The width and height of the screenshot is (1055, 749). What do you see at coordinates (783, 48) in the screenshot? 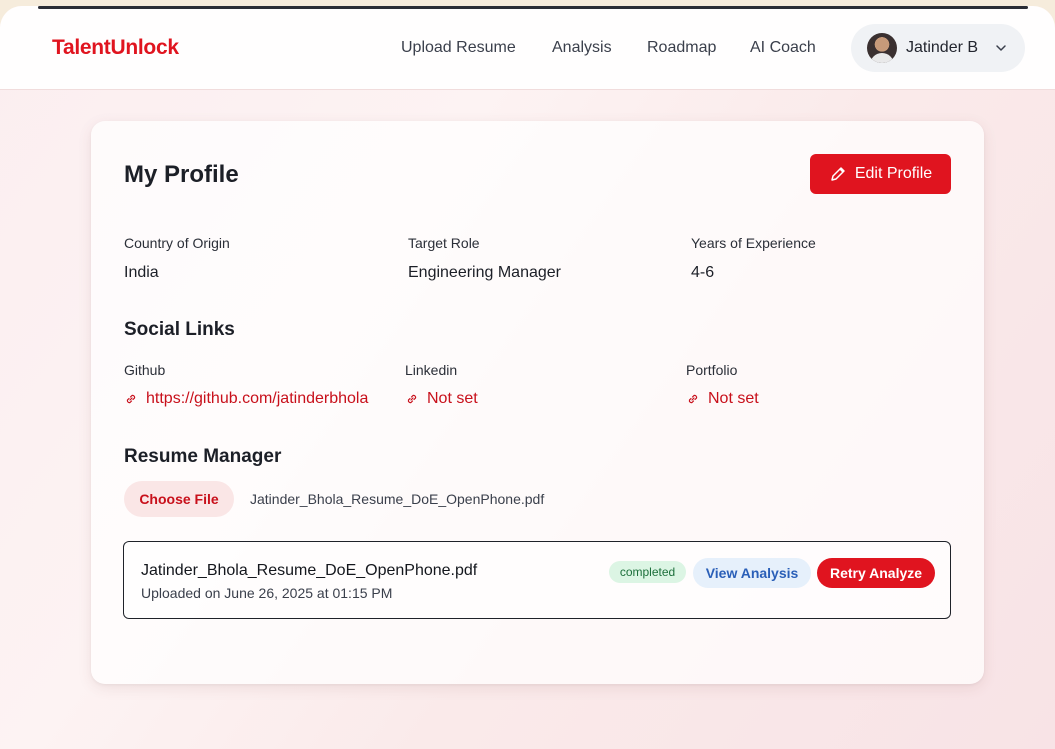
I see `nav-ai-coach: AI Coach` at bounding box center [783, 48].